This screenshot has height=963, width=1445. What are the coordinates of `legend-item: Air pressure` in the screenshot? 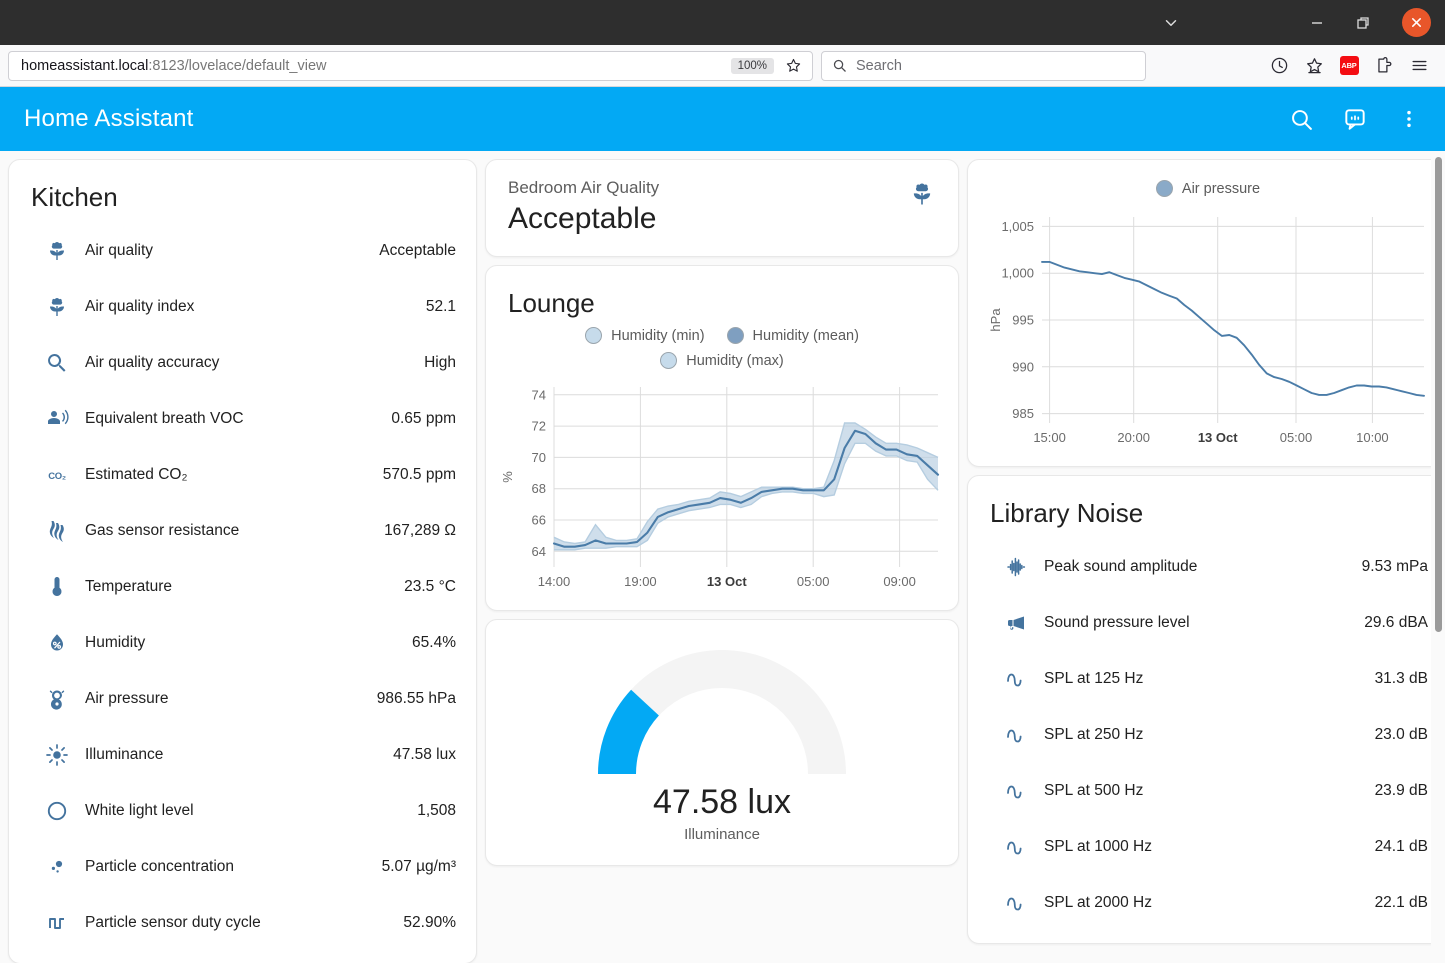 It's located at (1207, 188).